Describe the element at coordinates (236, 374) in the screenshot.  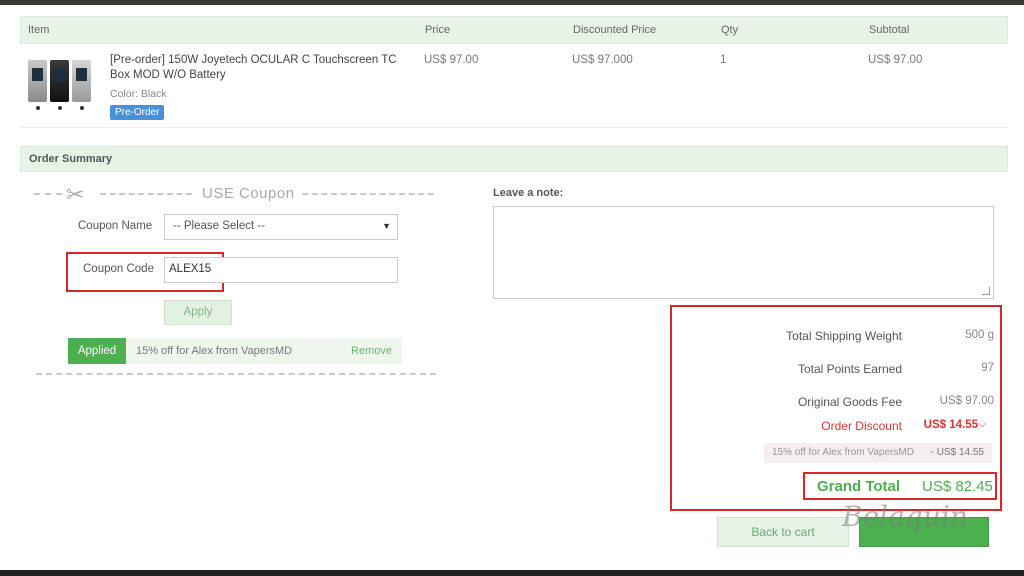
I see `coupon-bottom-dashes` at that location.